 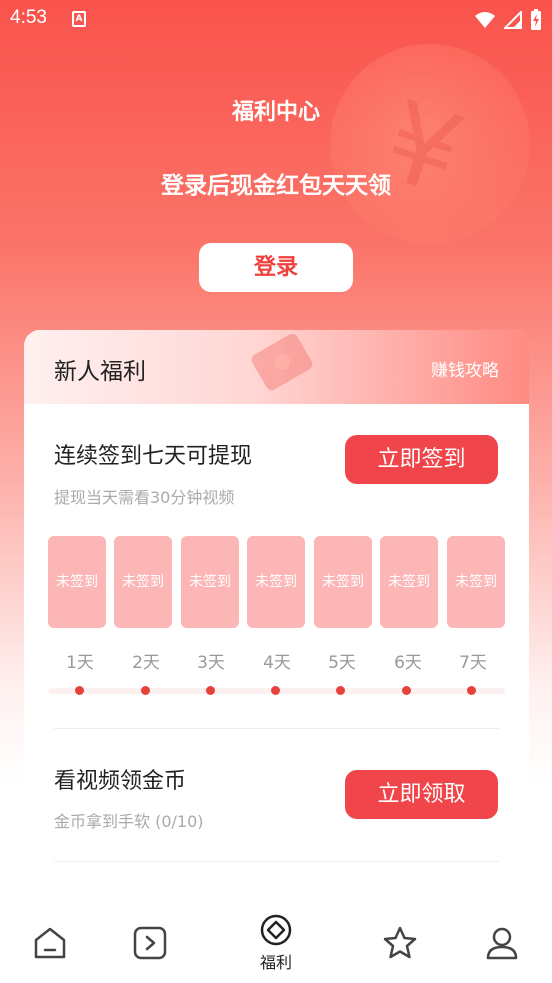 I want to click on battery-charging-icon, so click(x=536, y=19).